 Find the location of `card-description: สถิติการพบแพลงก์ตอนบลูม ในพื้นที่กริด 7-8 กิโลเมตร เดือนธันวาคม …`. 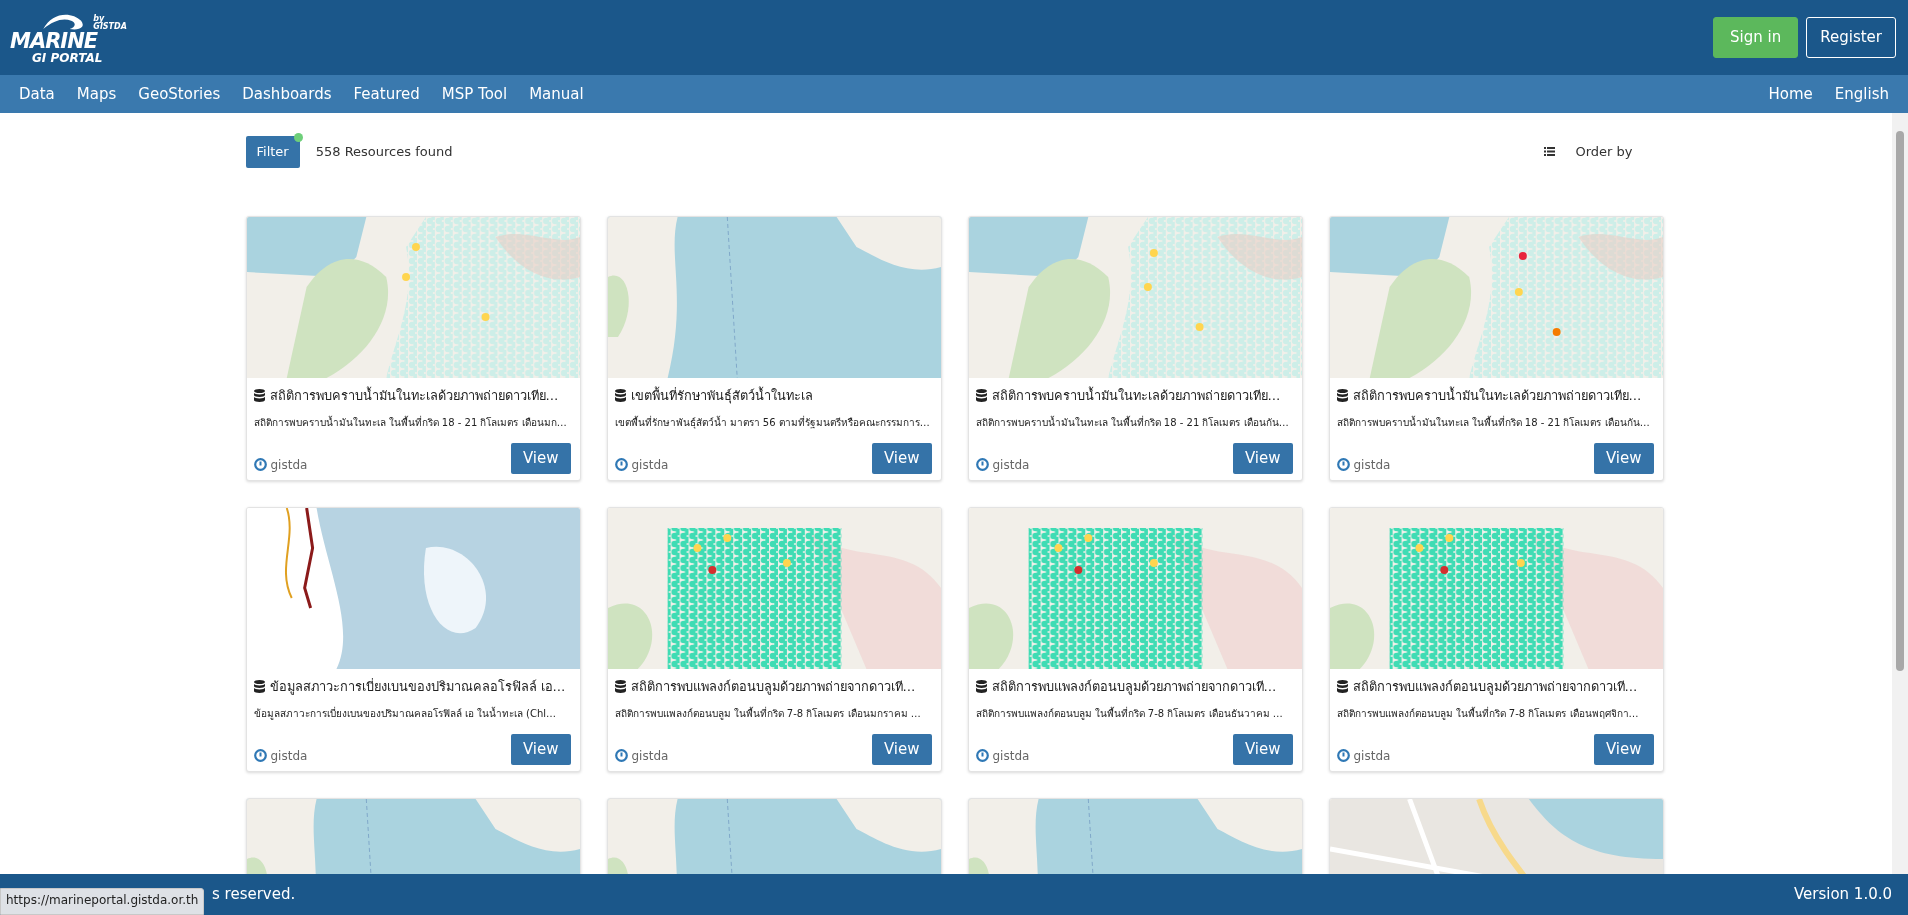

card-description: สถิติการพบแพลงก์ตอนบลูม ในพื้นที่กริด 7-8 กิโลเมตร เดือนธันวาคม … is located at coordinates (1129, 713).